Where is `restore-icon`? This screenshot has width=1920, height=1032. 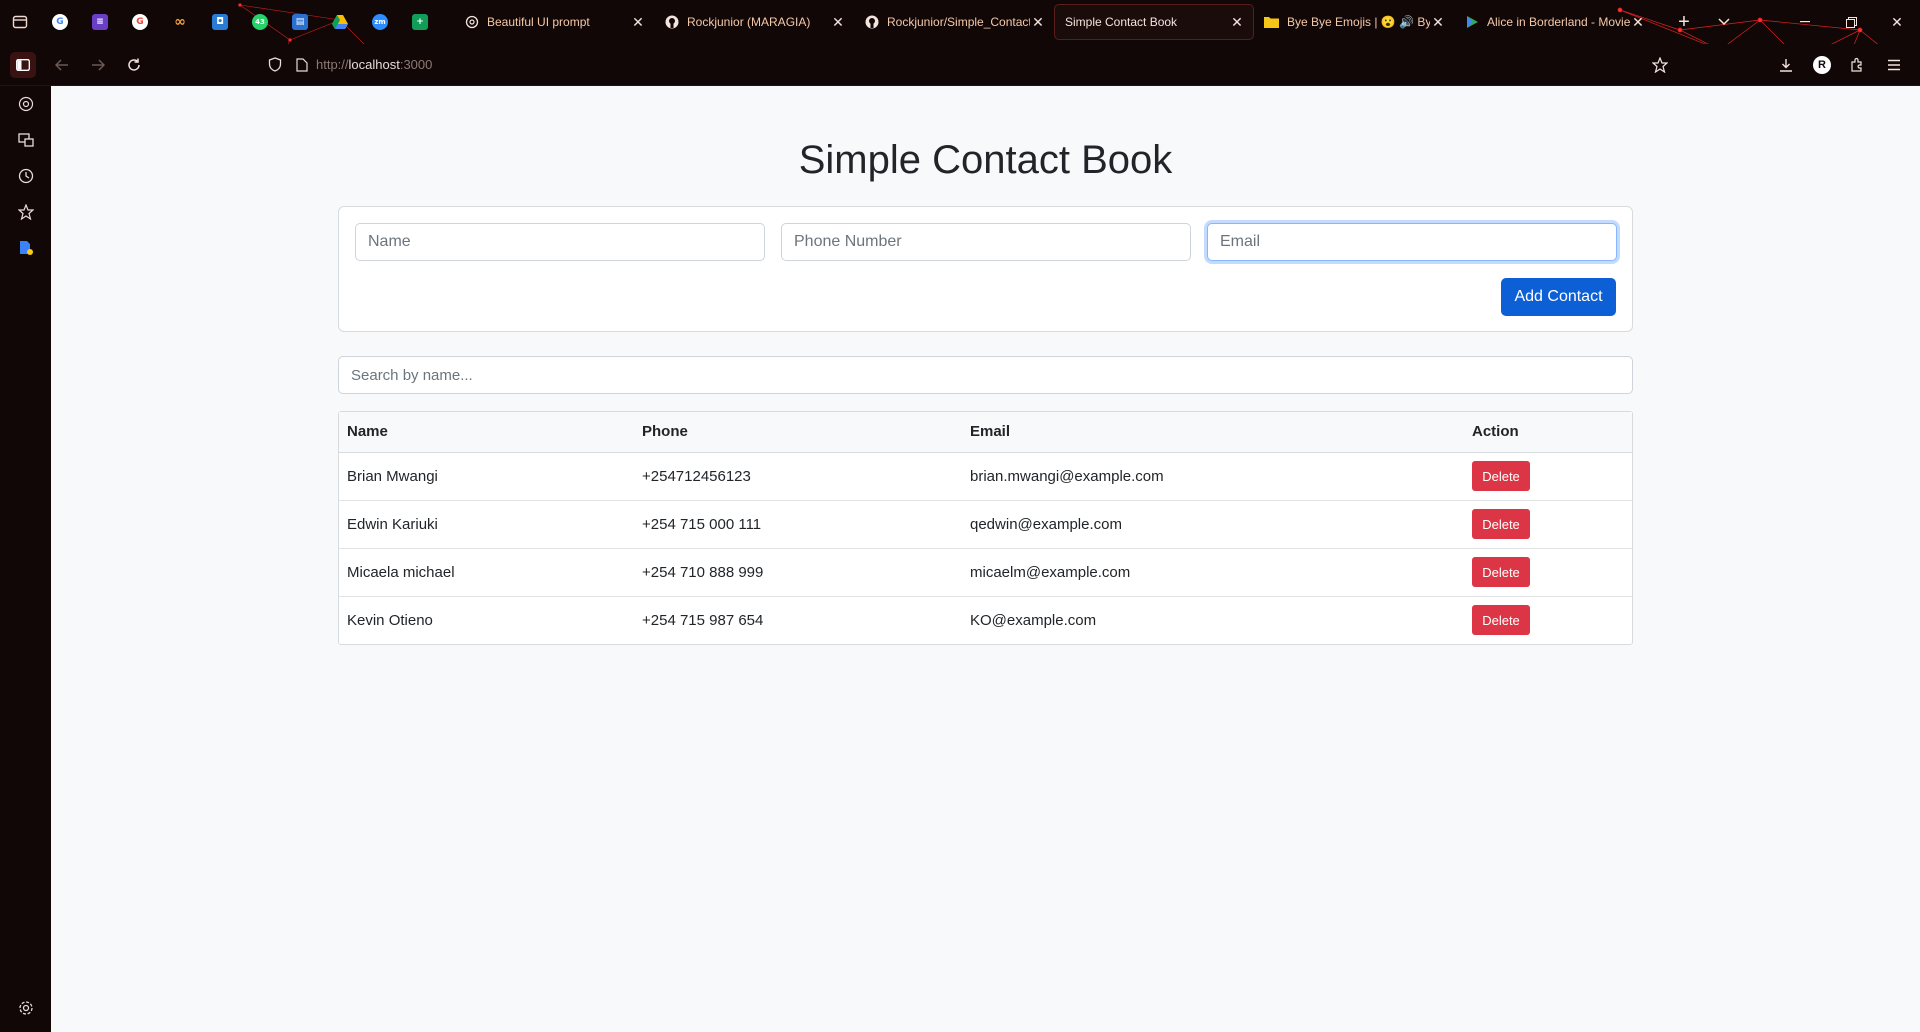
restore-icon is located at coordinates (1851, 22).